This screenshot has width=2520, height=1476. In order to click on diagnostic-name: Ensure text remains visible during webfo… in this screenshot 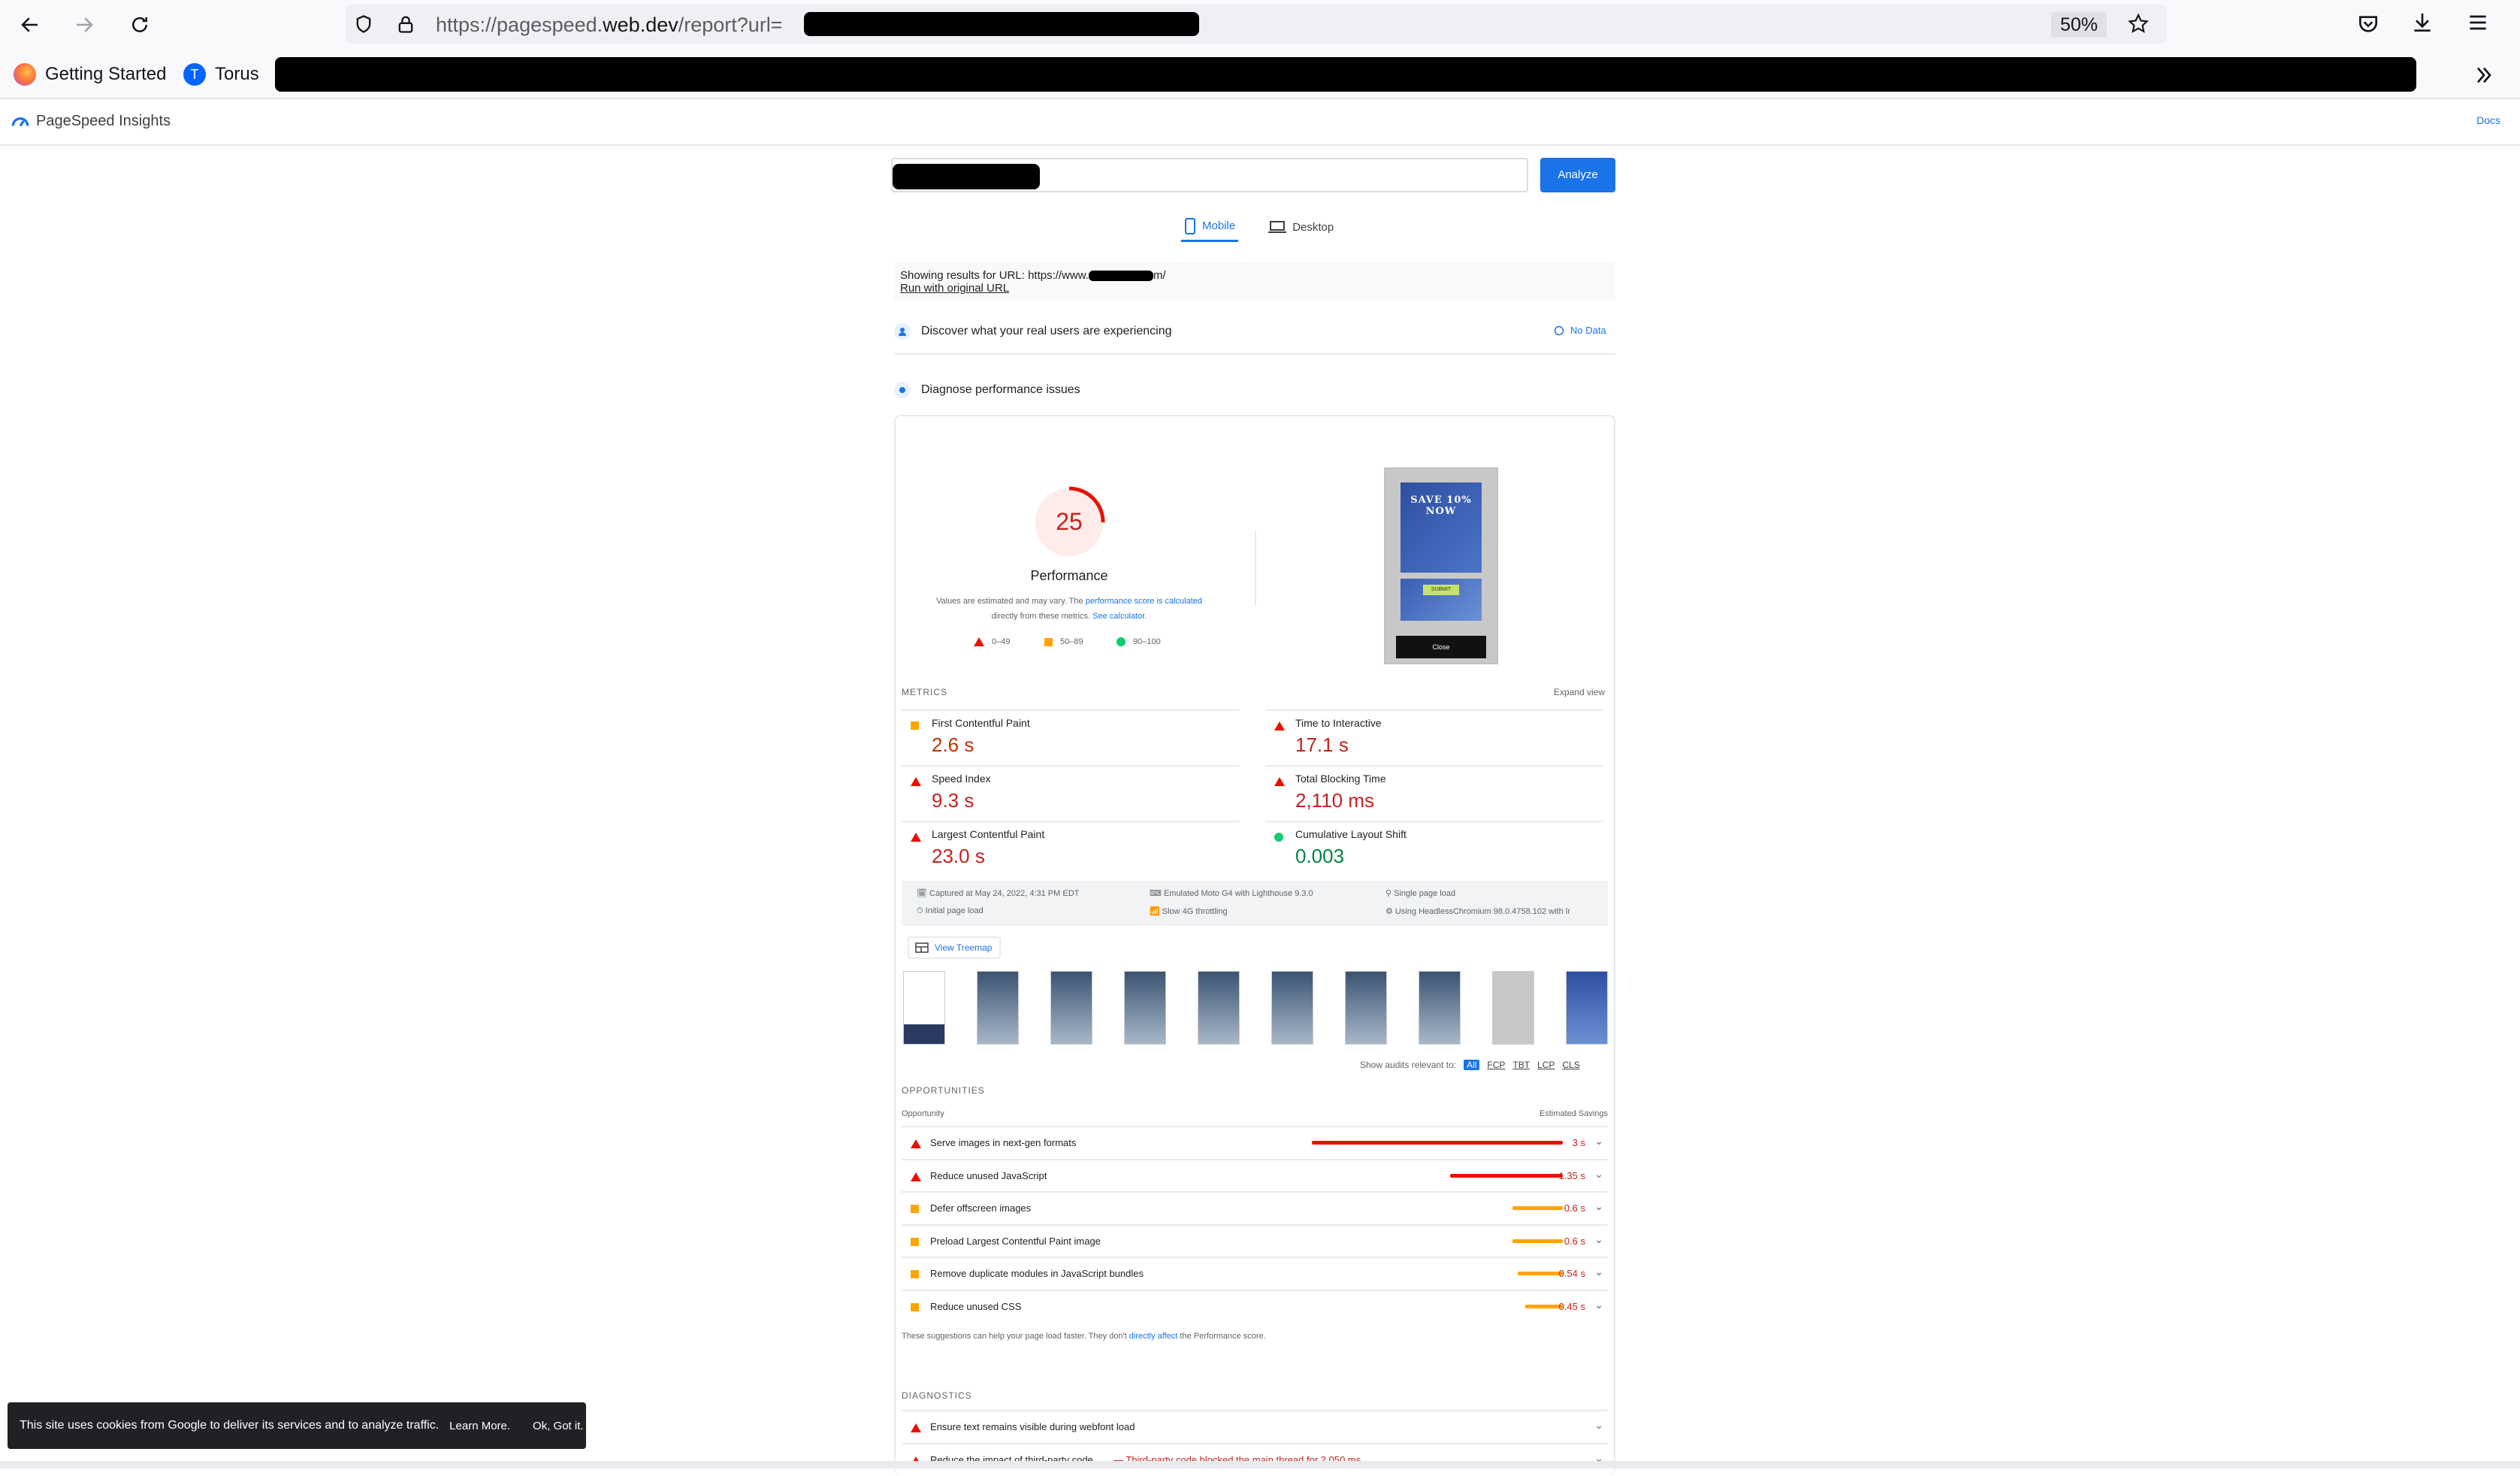, I will do `click(1032, 1427)`.